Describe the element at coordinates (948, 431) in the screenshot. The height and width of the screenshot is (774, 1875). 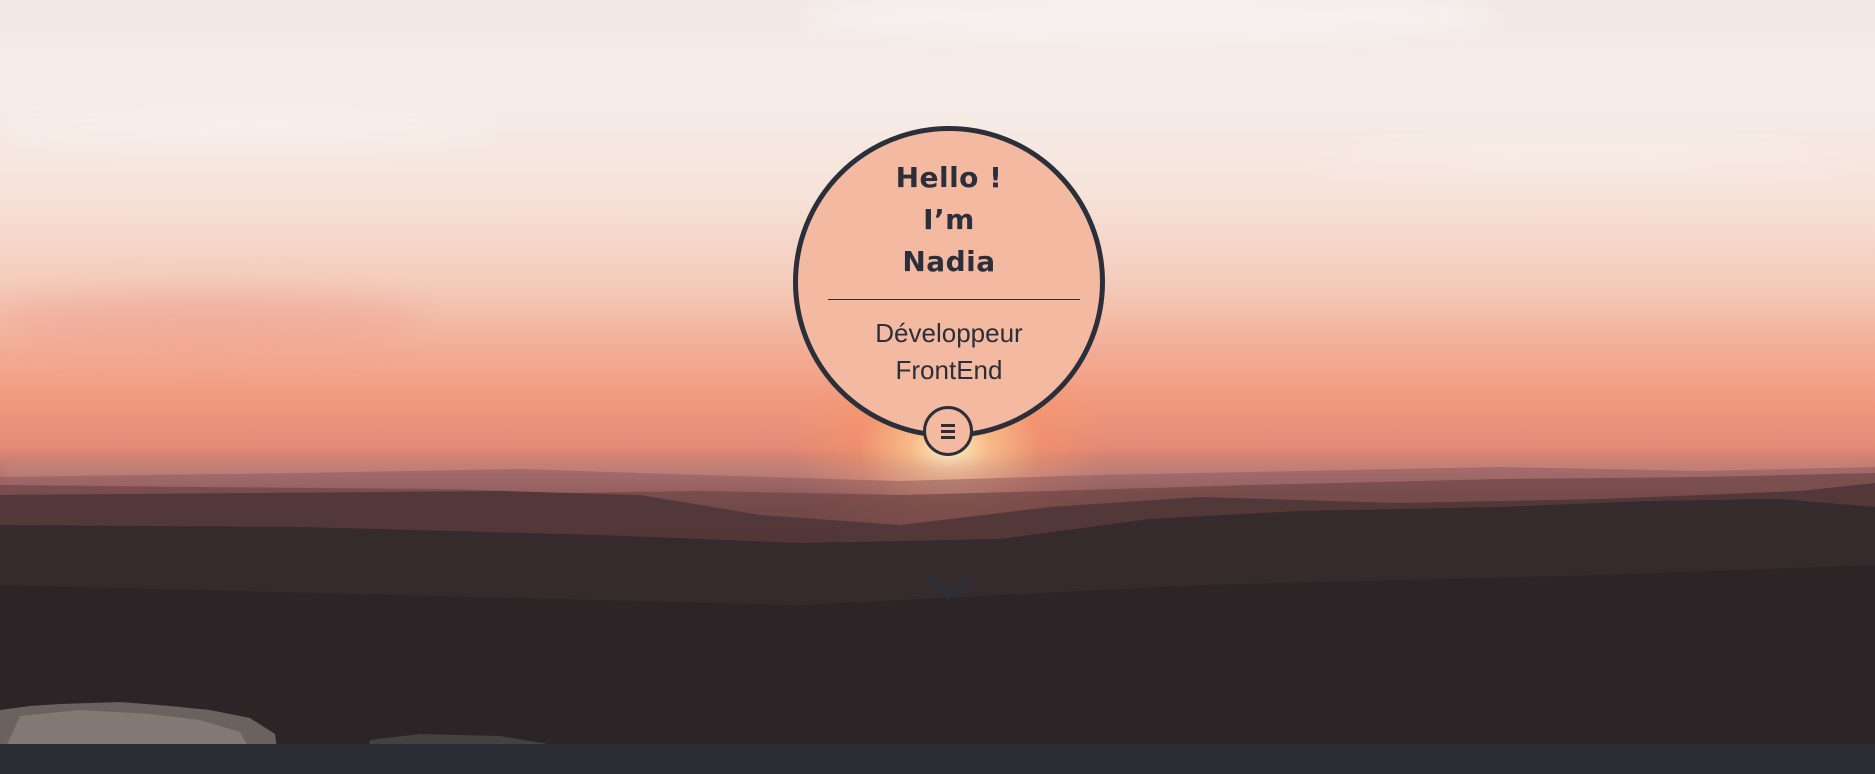
I see `menu-button` at that location.